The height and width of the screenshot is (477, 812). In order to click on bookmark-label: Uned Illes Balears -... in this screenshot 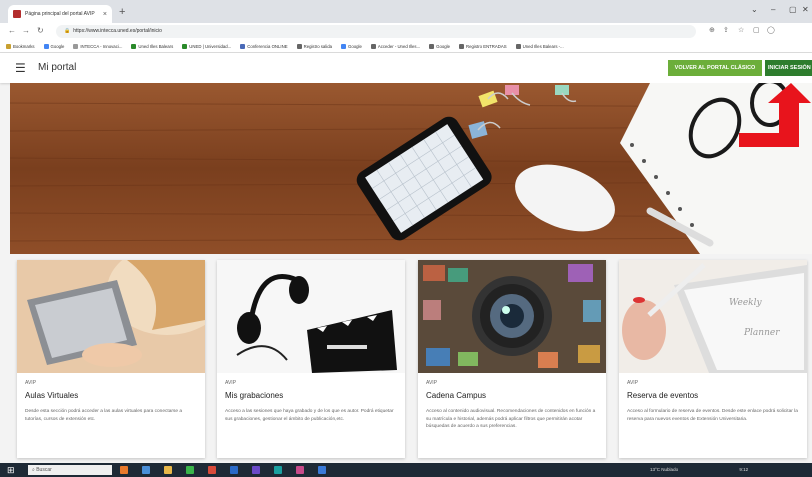, I will do `click(543, 46)`.